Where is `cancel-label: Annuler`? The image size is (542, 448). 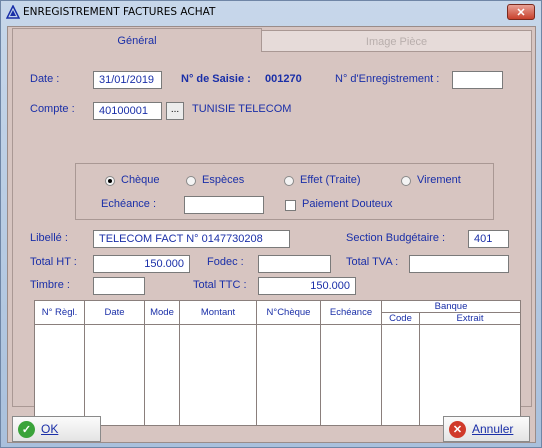 cancel-label: Annuler is located at coordinates (493, 429).